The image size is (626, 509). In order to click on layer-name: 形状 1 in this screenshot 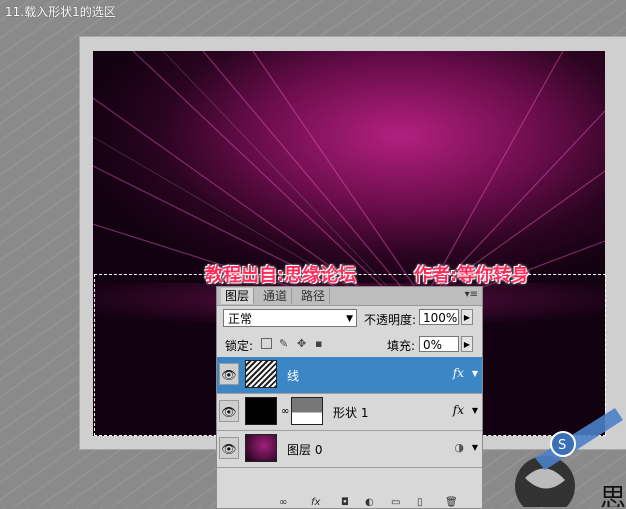, I will do `click(350, 412)`.